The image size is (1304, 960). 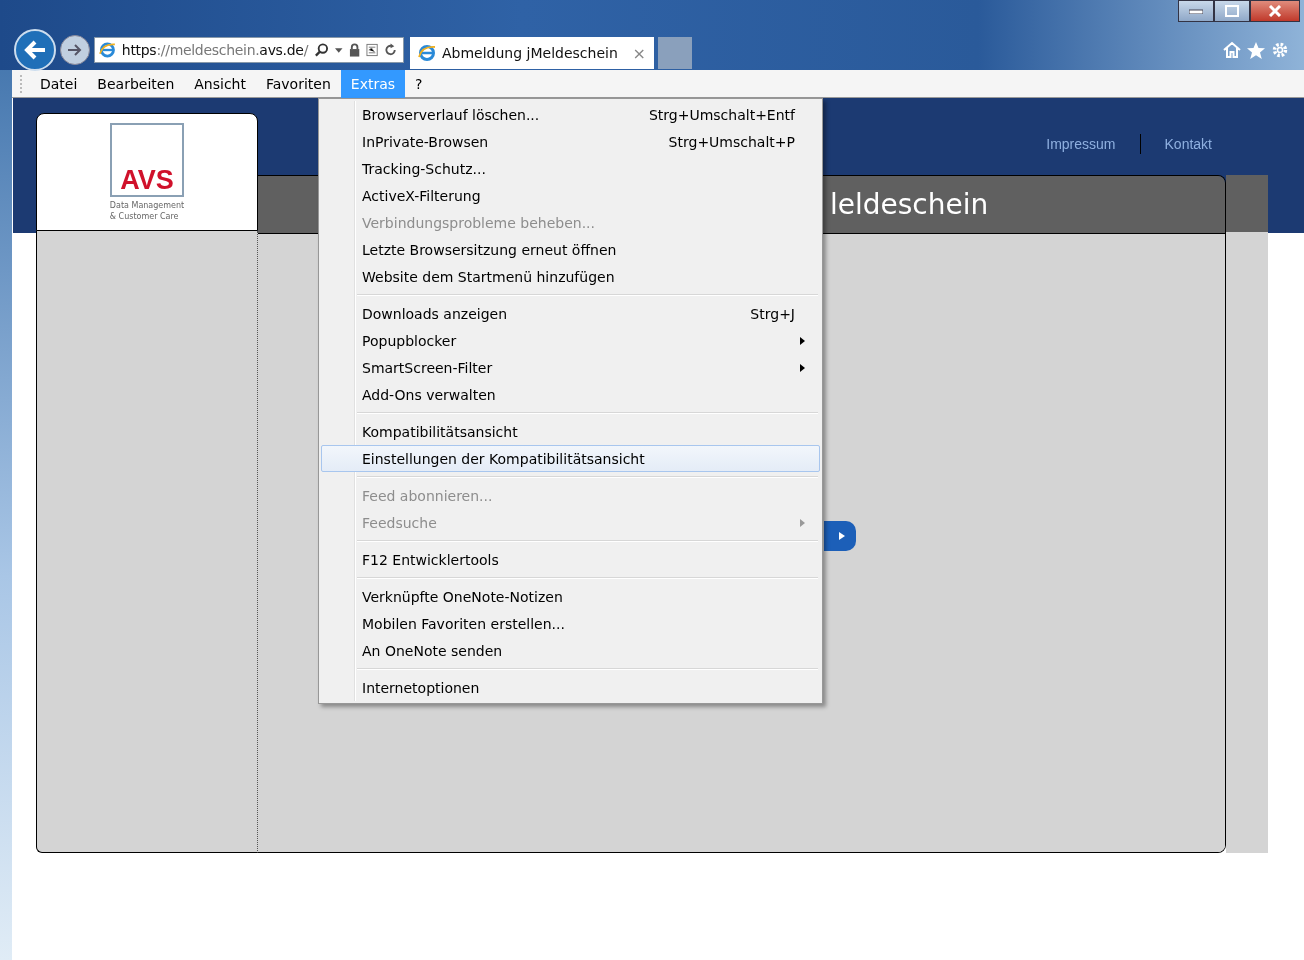 What do you see at coordinates (136, 83) in the screenshot?
I see `menu-bar-item: Bearbeiten` at bounding box center [136, 83].